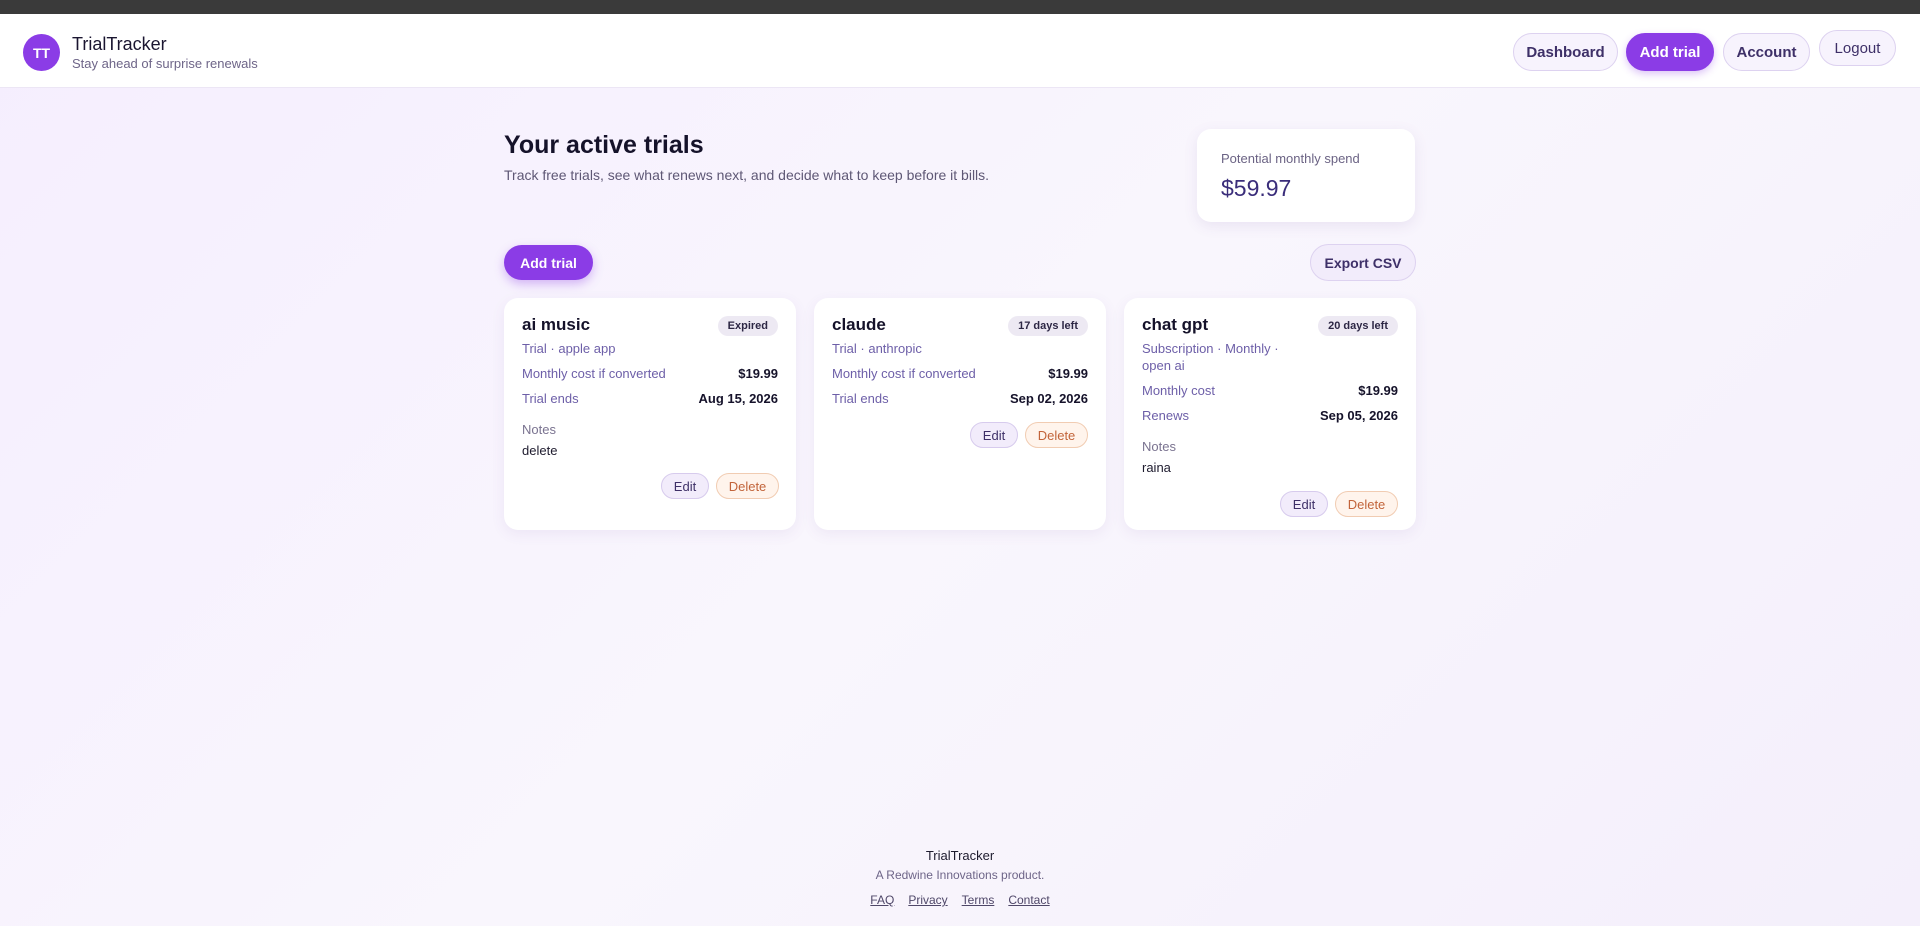 The height and width of the screenshot is (926, 1920). Describe the element at coordinates (1670, 52) in the screenshot. I see `nav-add-trial-button: Add trial` at that location.